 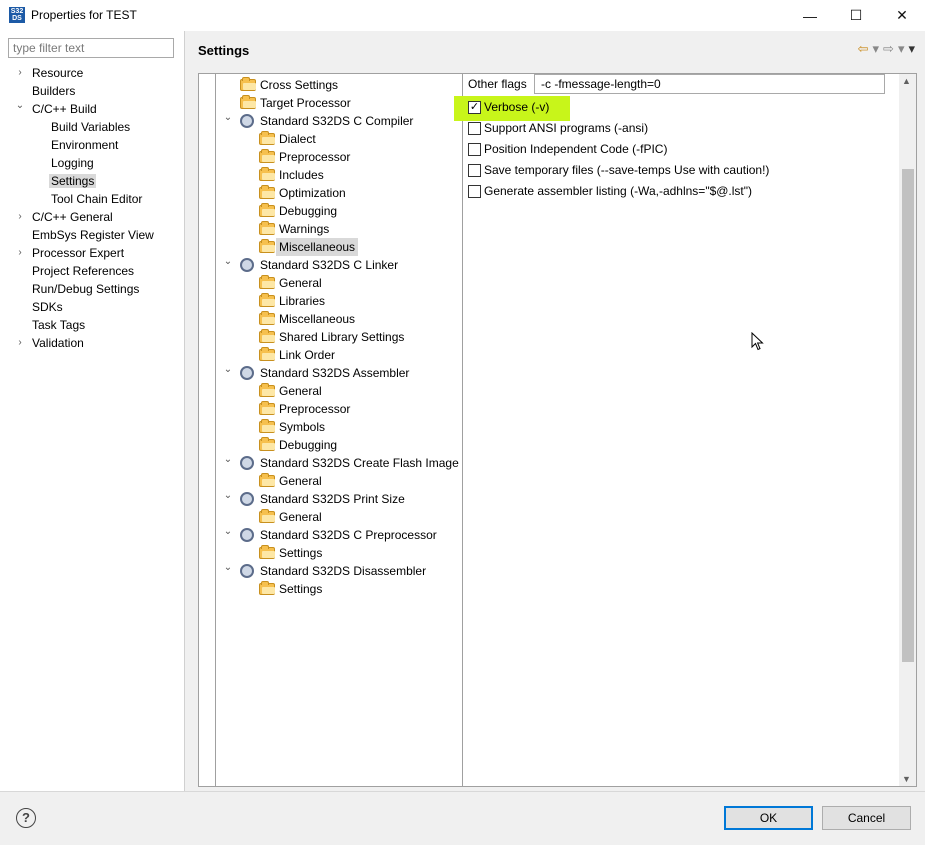 I want to click on tool-tree-item: Libraries, so click(x=339, y=301).